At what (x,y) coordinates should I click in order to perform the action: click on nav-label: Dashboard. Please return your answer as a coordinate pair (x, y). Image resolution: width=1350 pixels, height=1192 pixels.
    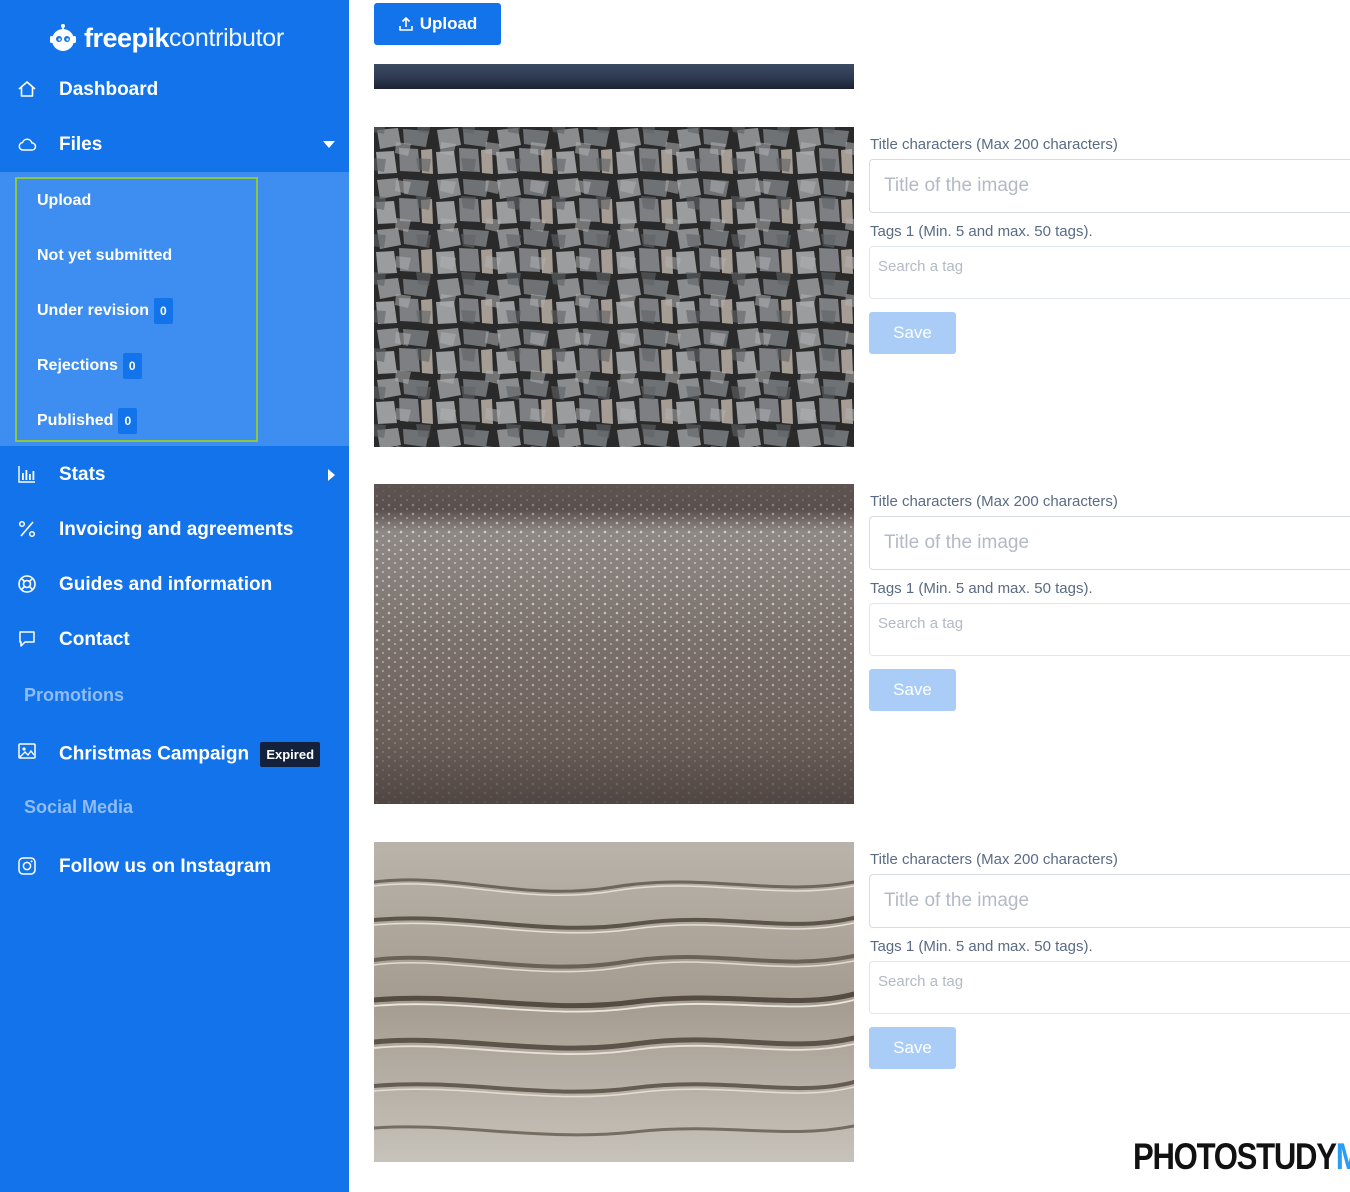
    Looking at the image, I should click on (109, 89).